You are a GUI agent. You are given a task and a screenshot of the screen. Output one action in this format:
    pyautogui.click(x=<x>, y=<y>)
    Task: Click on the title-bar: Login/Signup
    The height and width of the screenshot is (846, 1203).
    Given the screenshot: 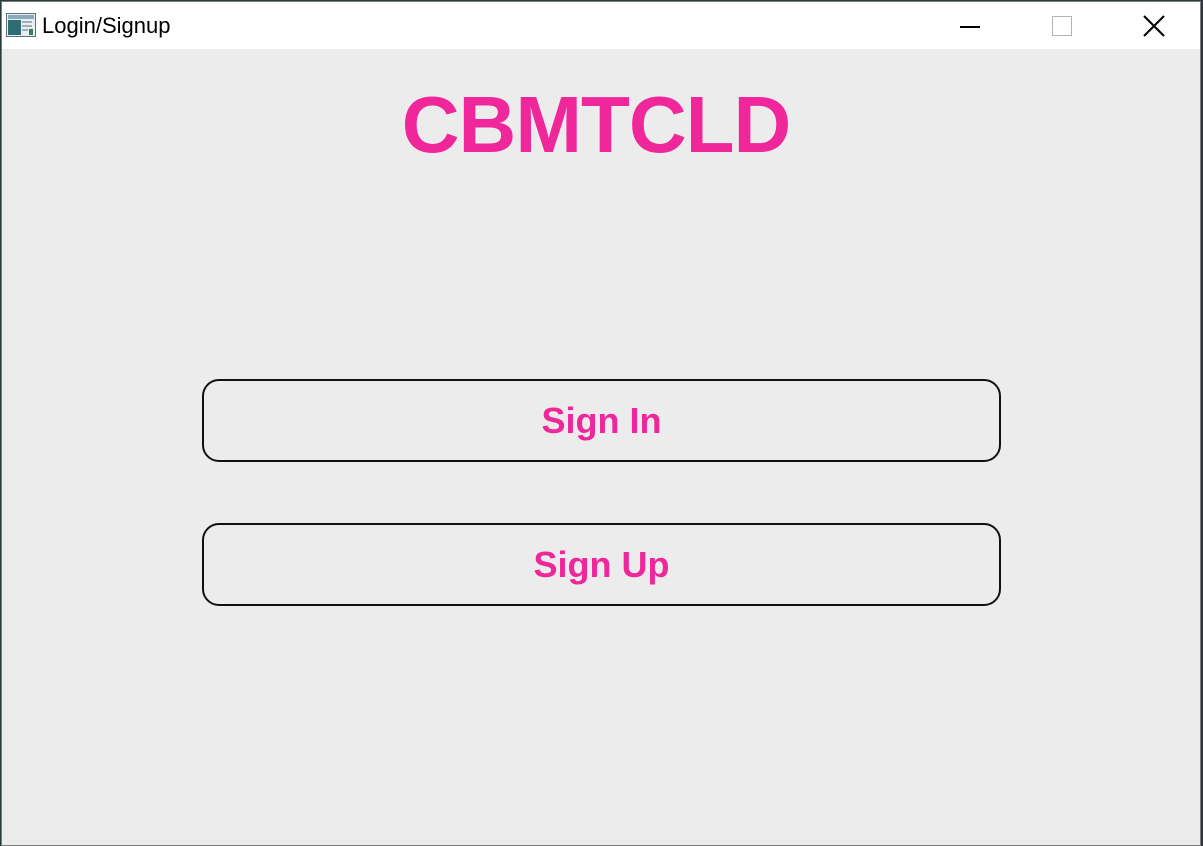 What is the action you would take?
    pyautogui.click(x=601, y=25)
    